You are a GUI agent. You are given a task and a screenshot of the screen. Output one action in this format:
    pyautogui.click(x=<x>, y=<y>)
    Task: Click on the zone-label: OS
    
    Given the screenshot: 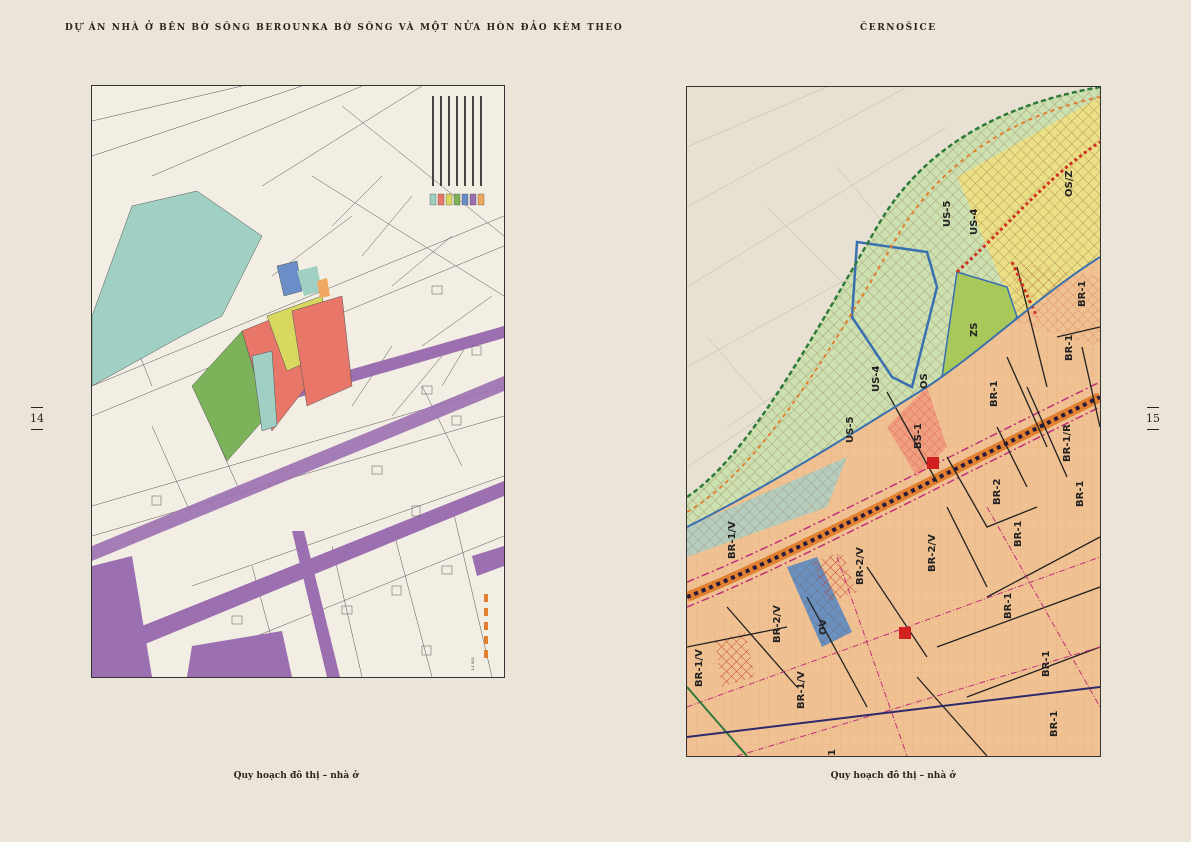 What is the action you would take?
    pyautogui.click(x=924, y=381)
    